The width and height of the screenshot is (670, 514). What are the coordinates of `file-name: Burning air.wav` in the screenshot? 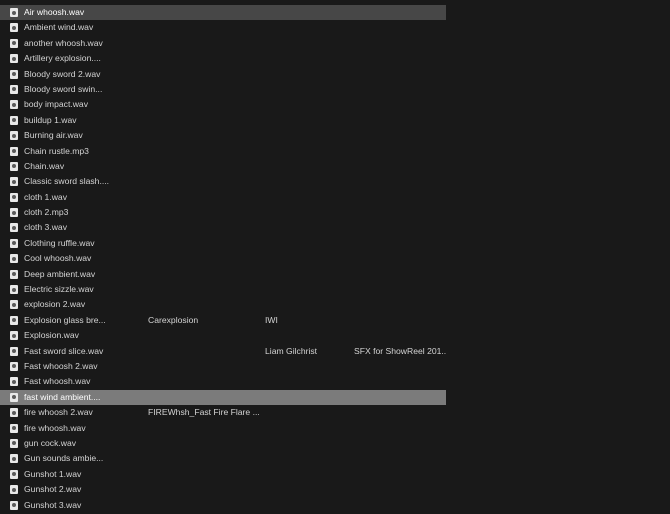 It's located at (53, 135).